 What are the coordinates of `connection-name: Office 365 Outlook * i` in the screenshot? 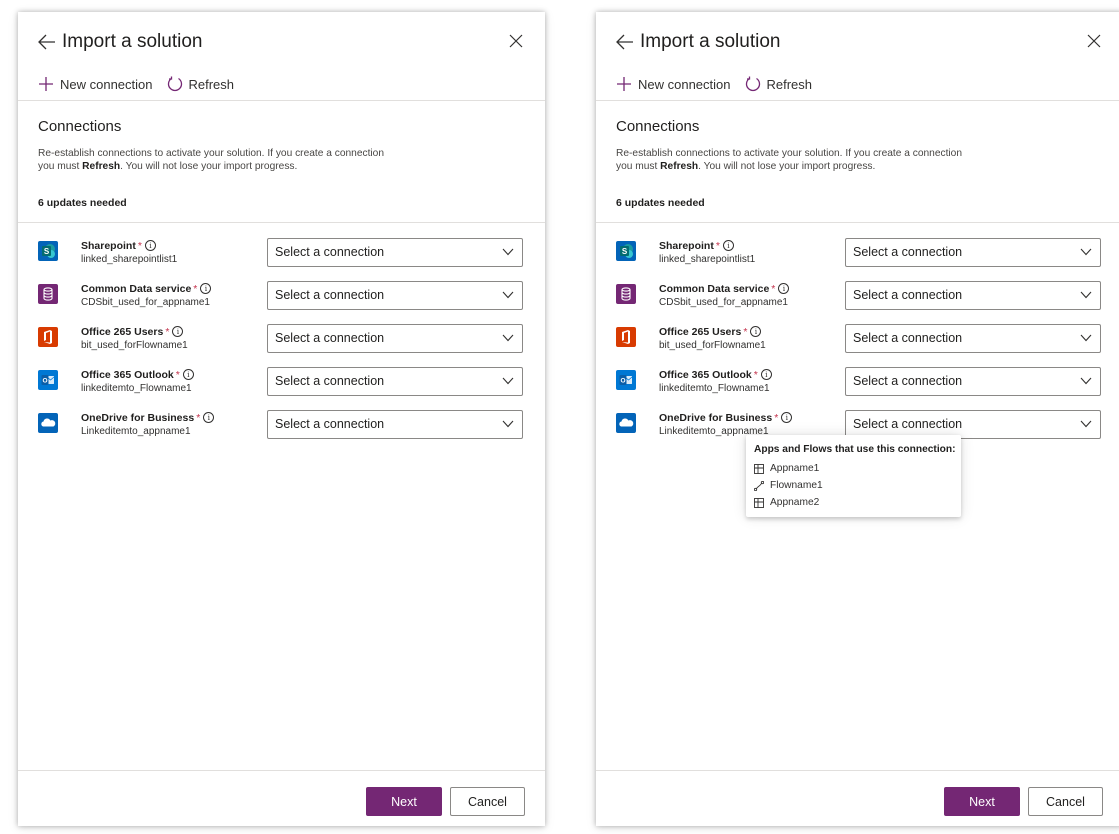 It's located at (137, 375).